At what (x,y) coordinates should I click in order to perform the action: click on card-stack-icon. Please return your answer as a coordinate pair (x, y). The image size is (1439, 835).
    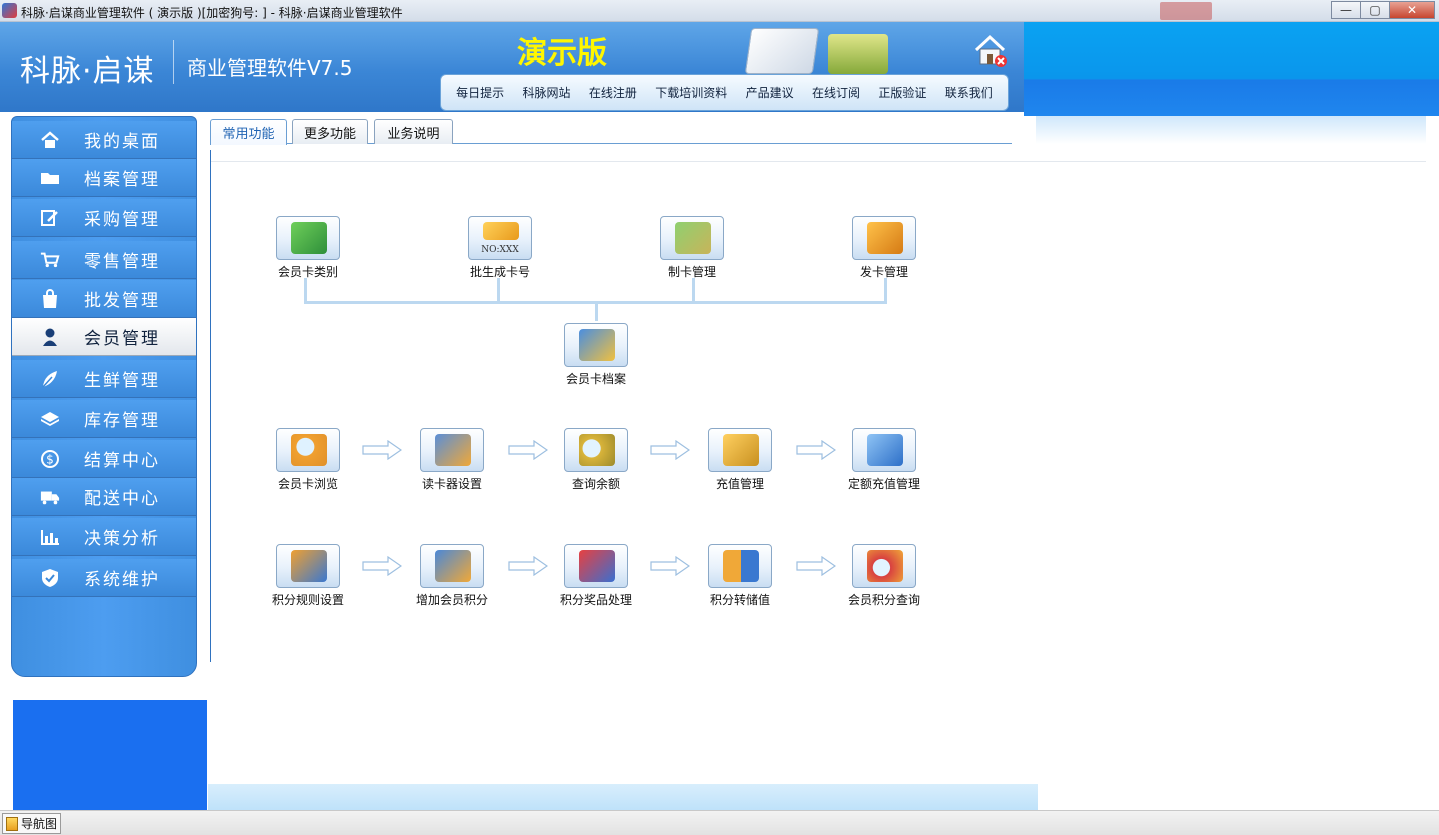
    Looking at the image, I should click on (308, 238).